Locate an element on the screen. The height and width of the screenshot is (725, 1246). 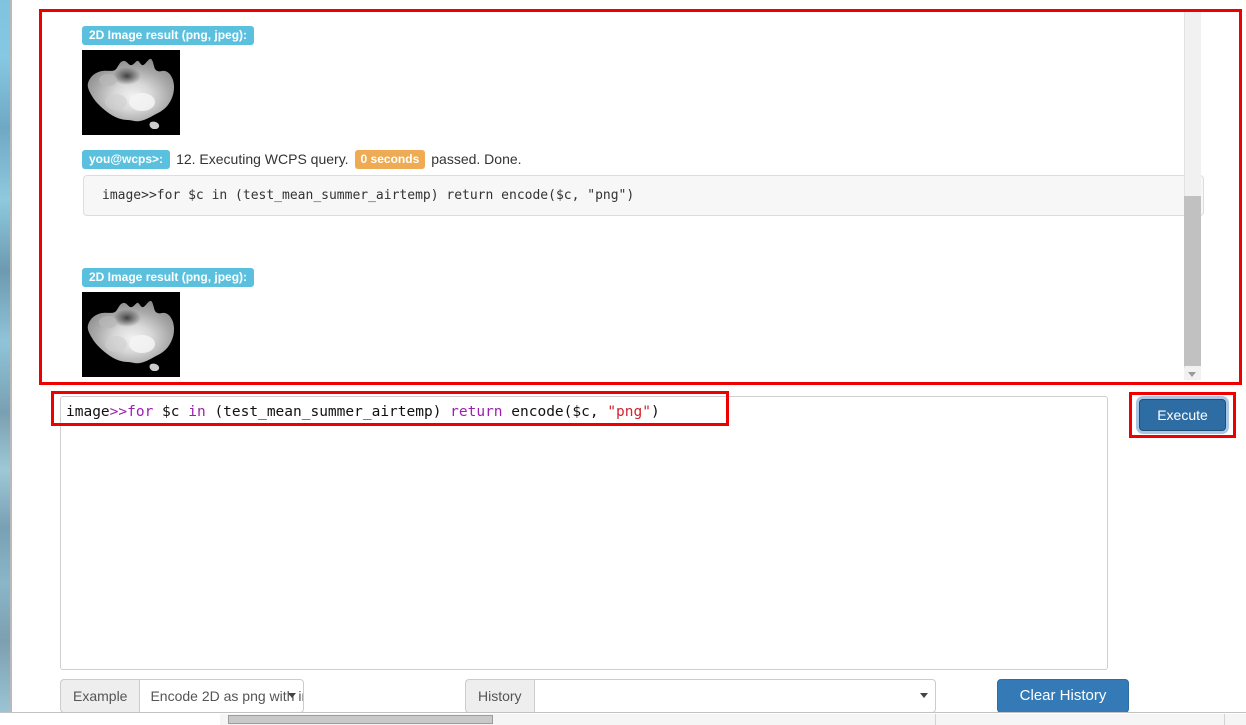
code-token-plain: (test_mean_summer_airtemp) is located at coordinates (328, 412).